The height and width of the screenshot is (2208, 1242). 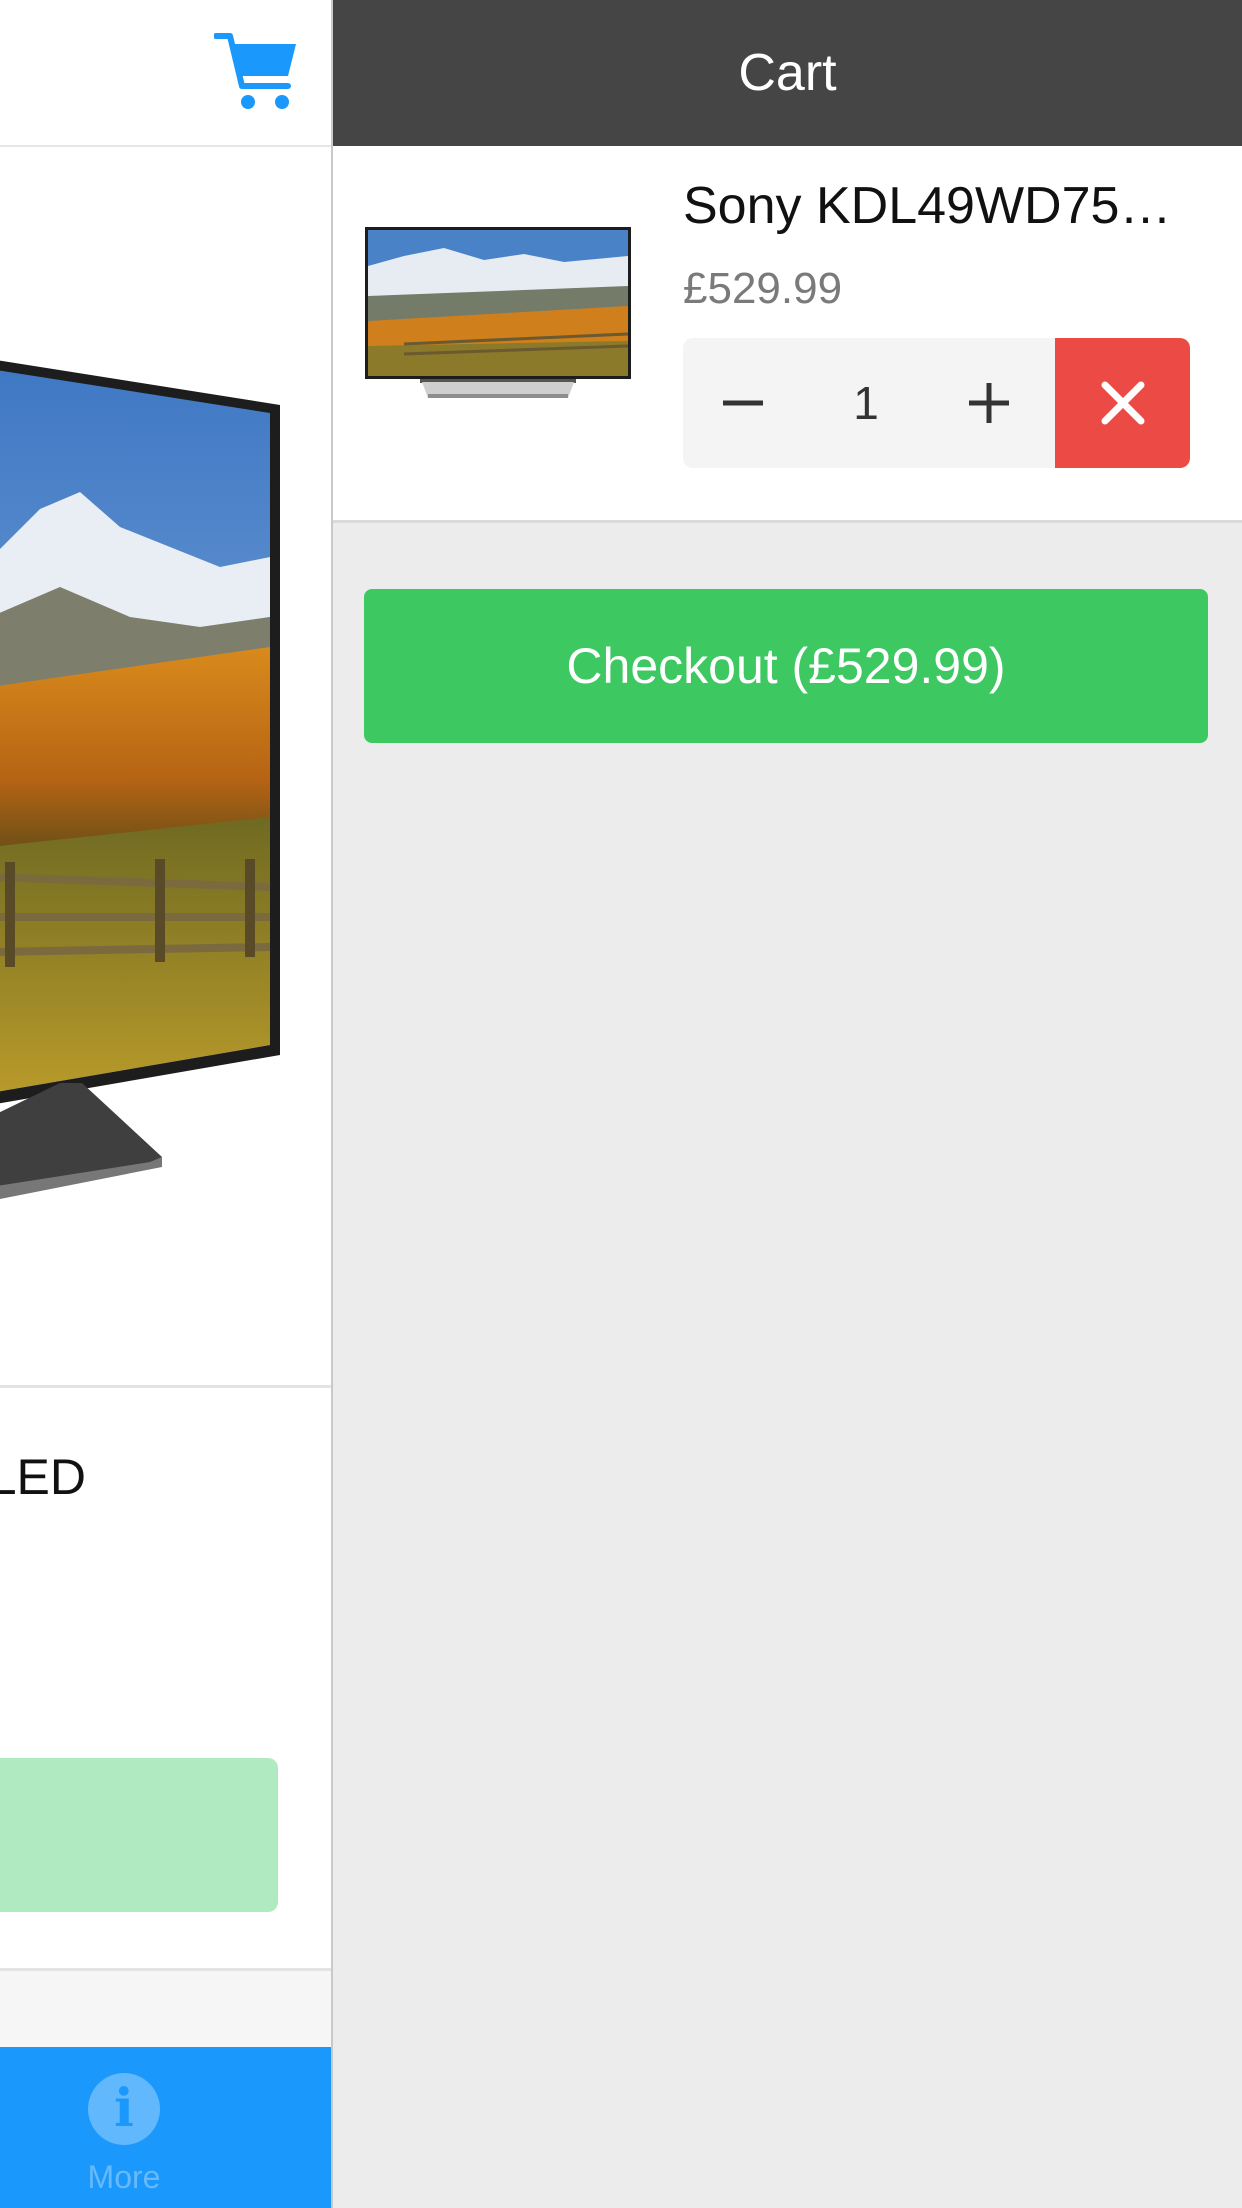 I want to click on cart-title: Cart, so click(x=787, y=73).